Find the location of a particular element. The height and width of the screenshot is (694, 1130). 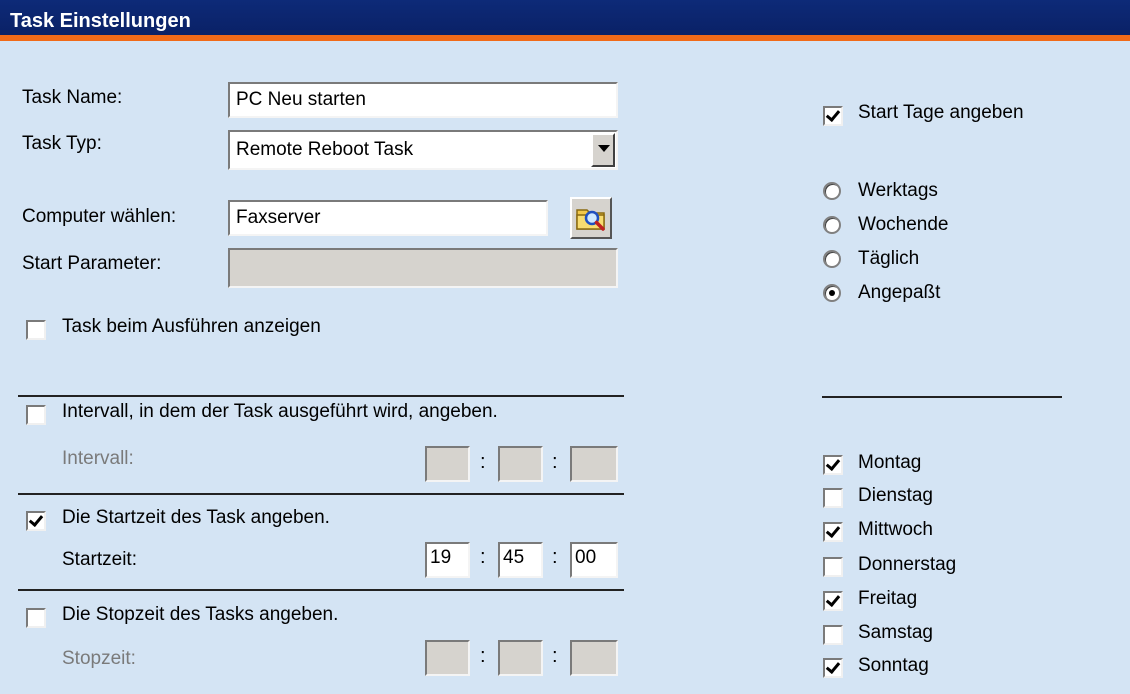

stop-time-minutes is located at coordinates (520, 658).